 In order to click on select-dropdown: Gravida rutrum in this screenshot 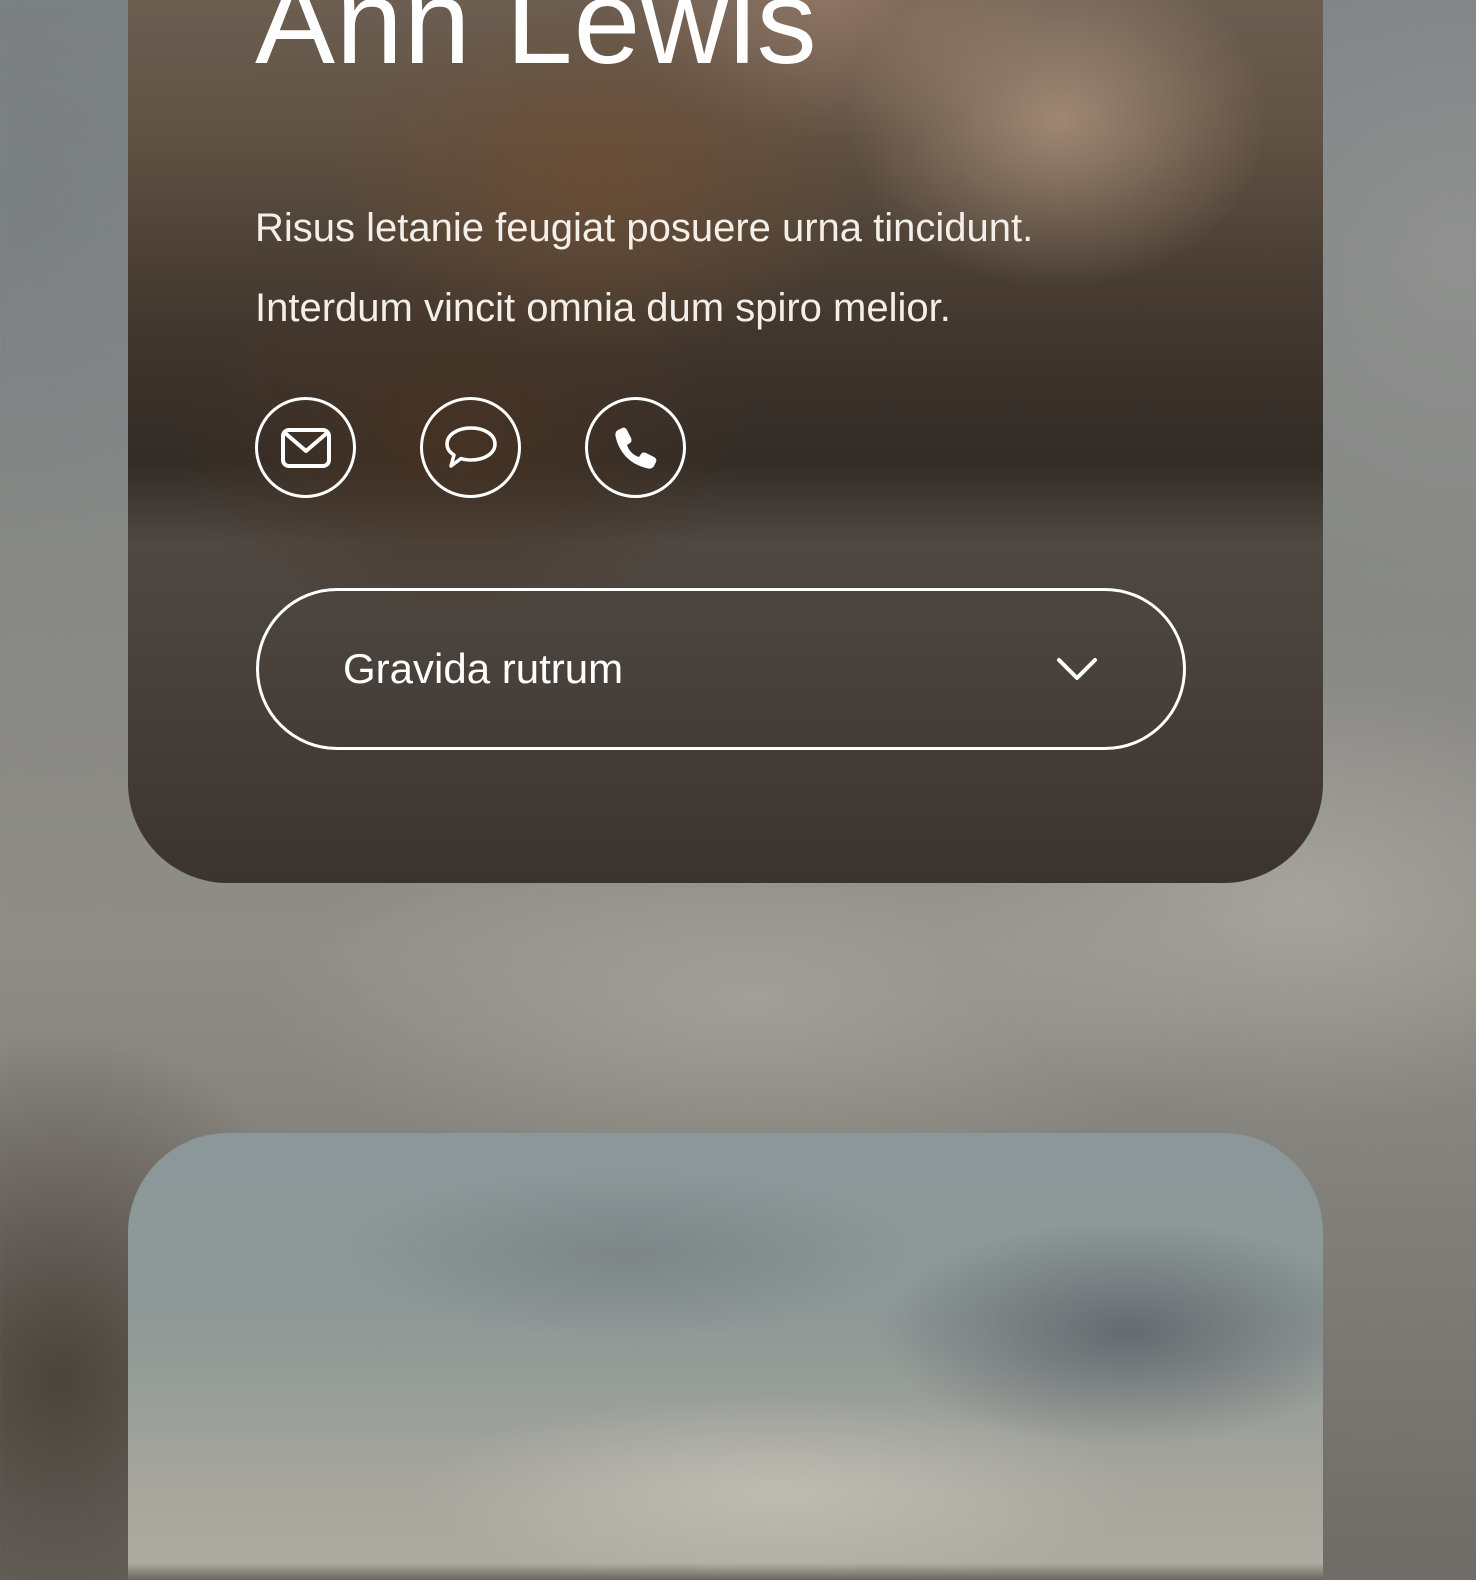, I will do `click(721, 669)`.